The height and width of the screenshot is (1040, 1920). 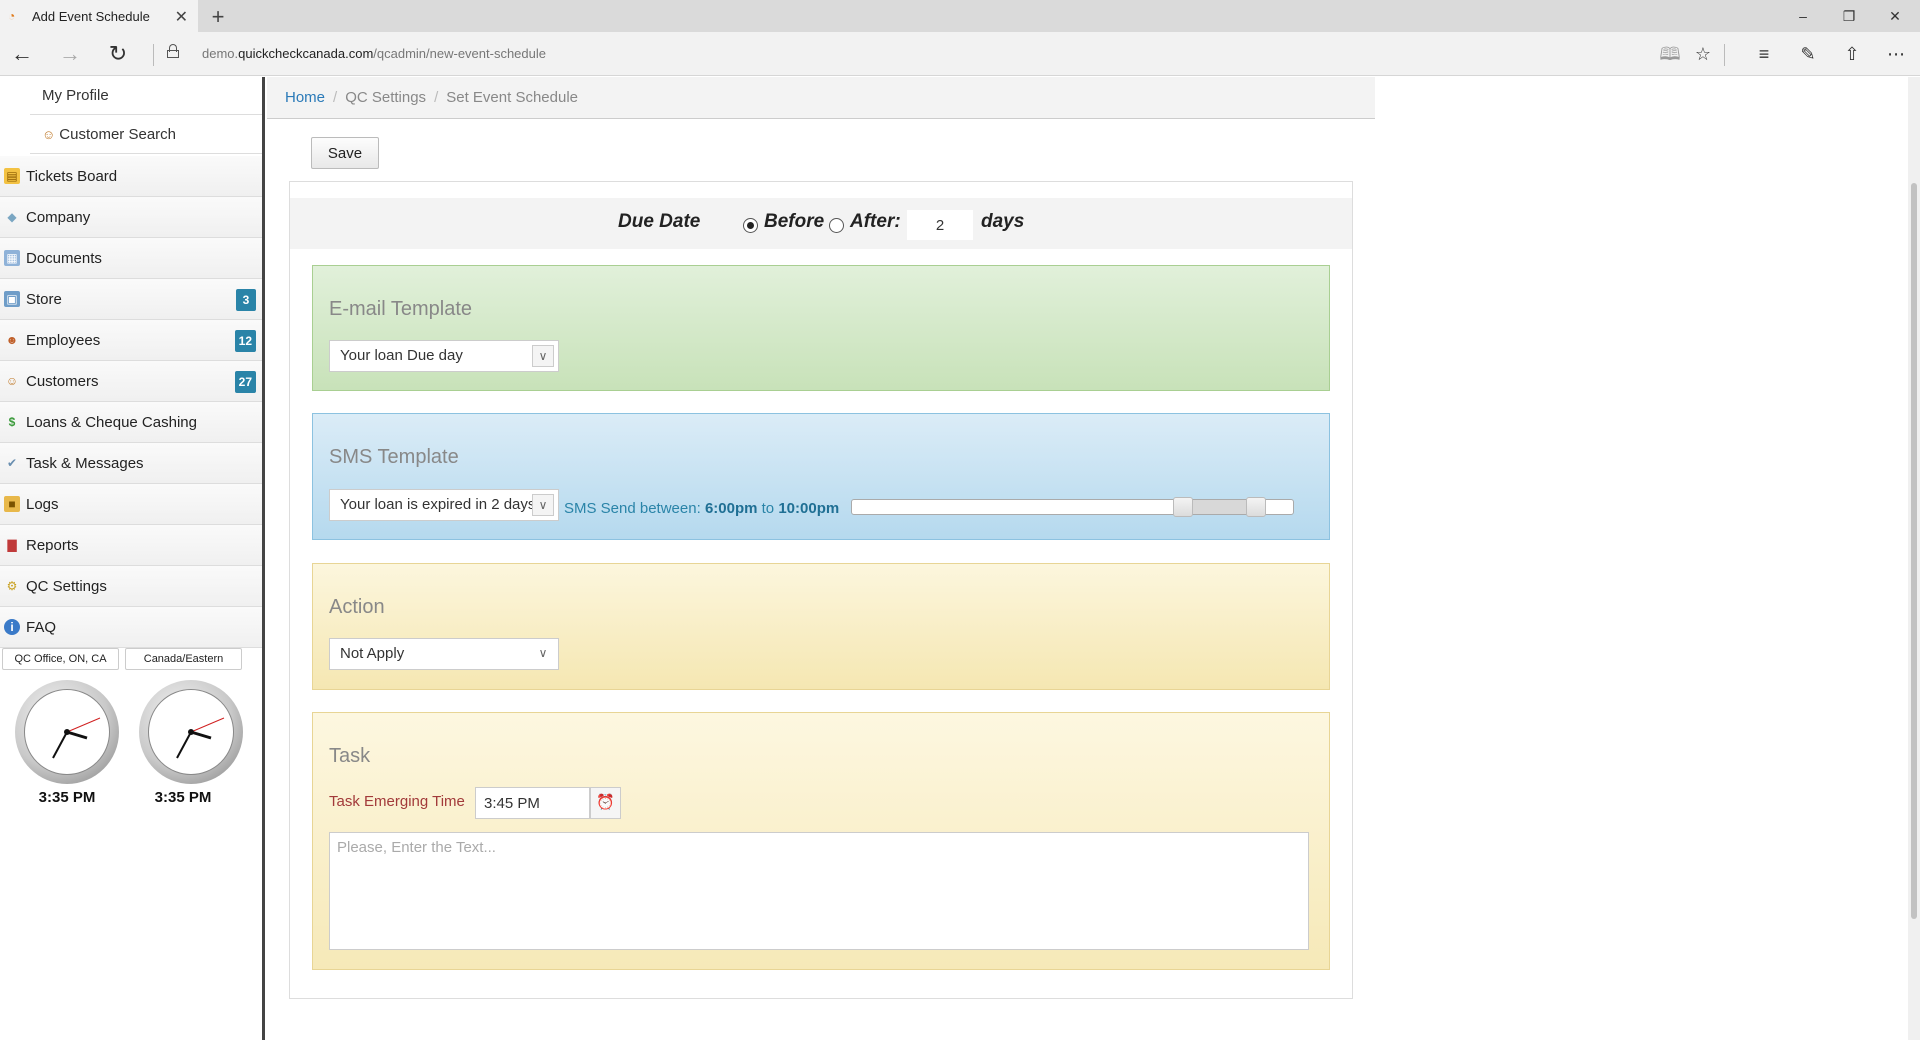 What do you see at coordinates (12, 258) in the screenshot?
I see `documents-icon: ▦` at bounding box center [12, 258].